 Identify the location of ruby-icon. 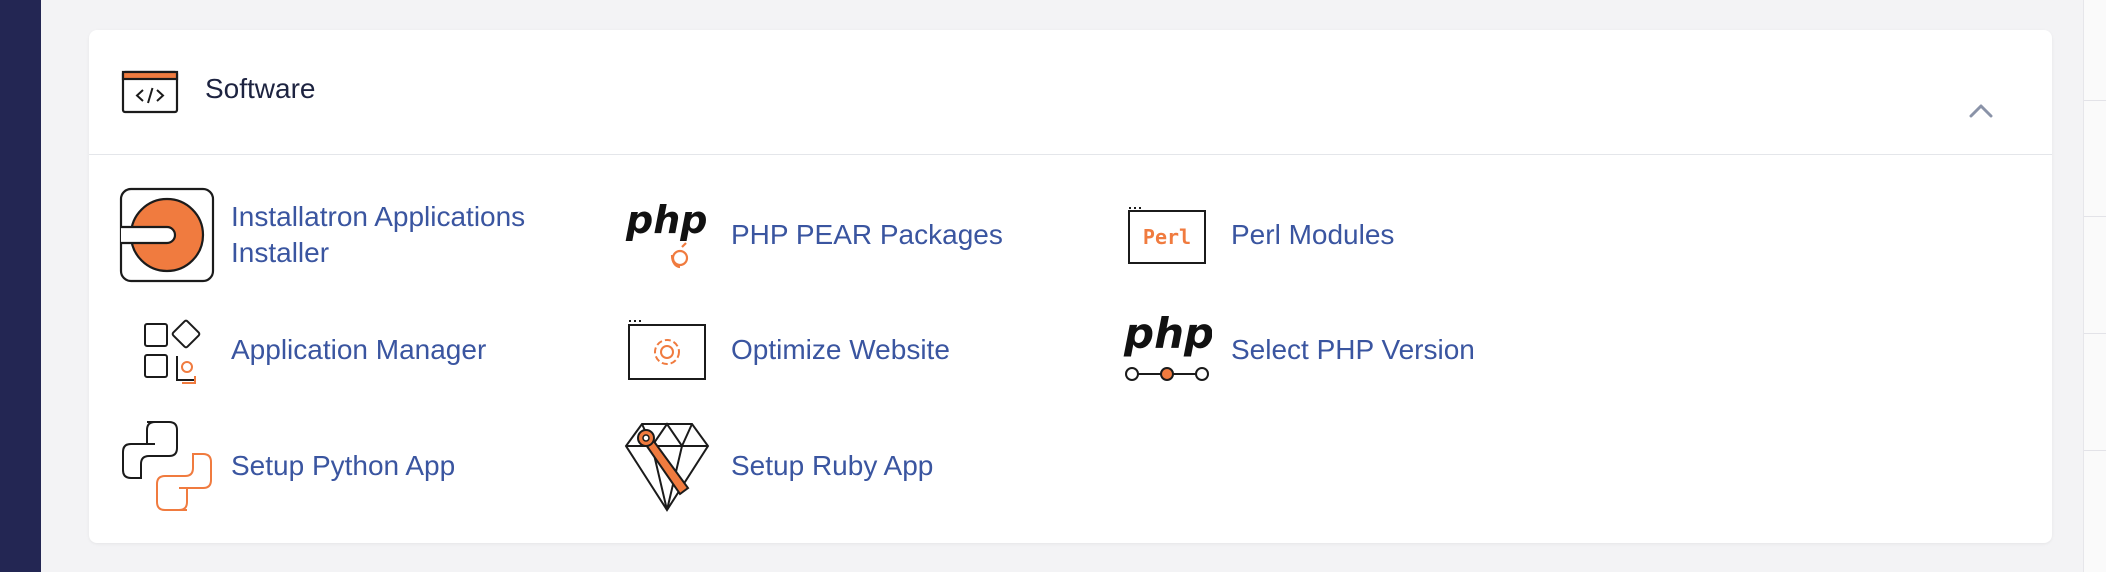
(667, 466).